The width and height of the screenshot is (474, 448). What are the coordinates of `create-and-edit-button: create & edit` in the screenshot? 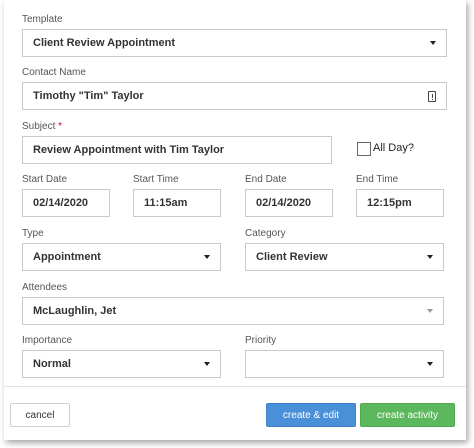 It's located at (311, 415).